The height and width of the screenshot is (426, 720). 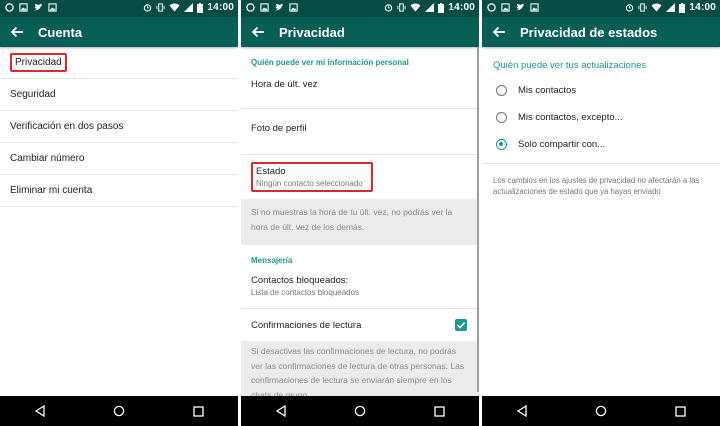 I want to click on settings-item-label: Verificación en dos pasos, so click(x=67, y=126).